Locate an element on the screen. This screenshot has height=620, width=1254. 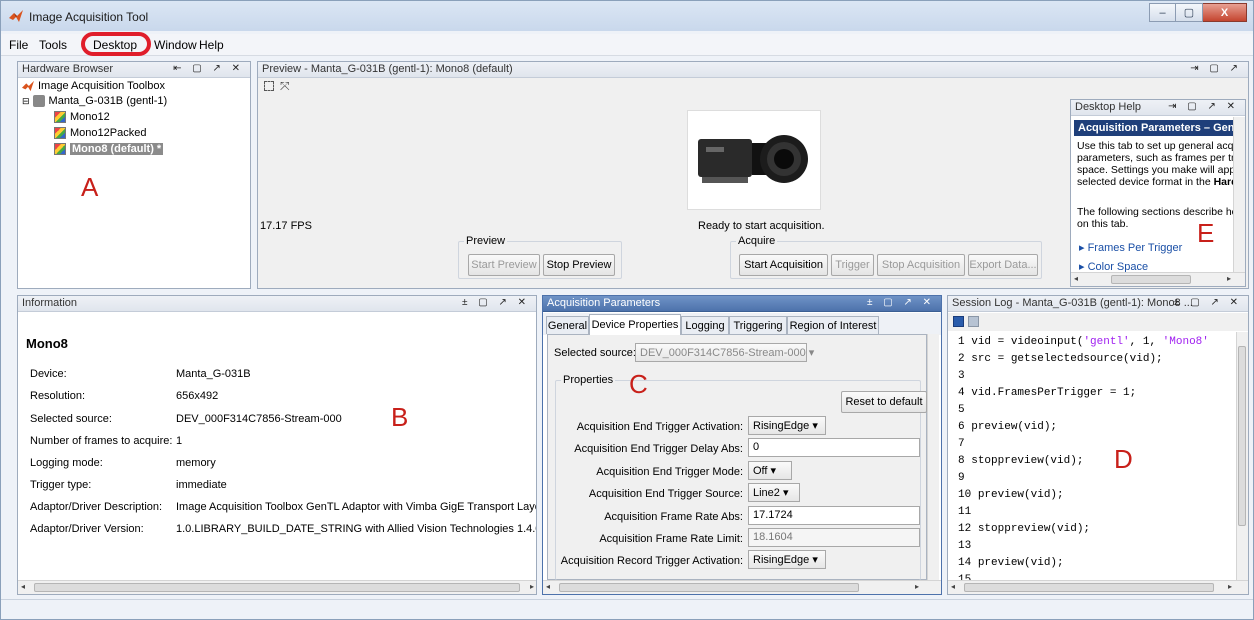
start-acquisition-button: Start Acquisition is located at coordinates (783, 265).